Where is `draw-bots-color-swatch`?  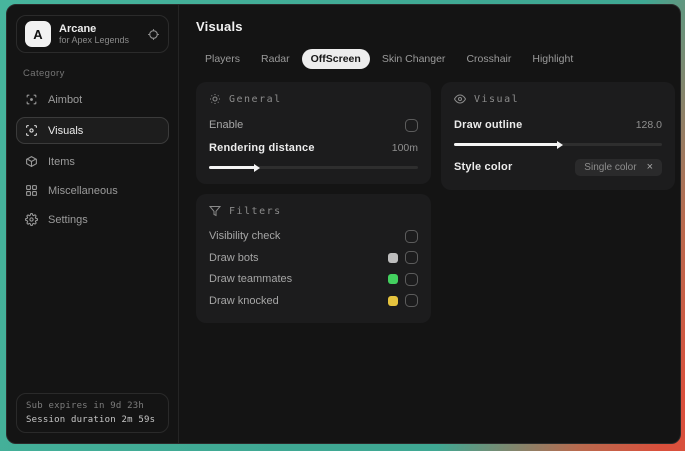
draw-bots-color-swatch is located at coordinates (393, 257).